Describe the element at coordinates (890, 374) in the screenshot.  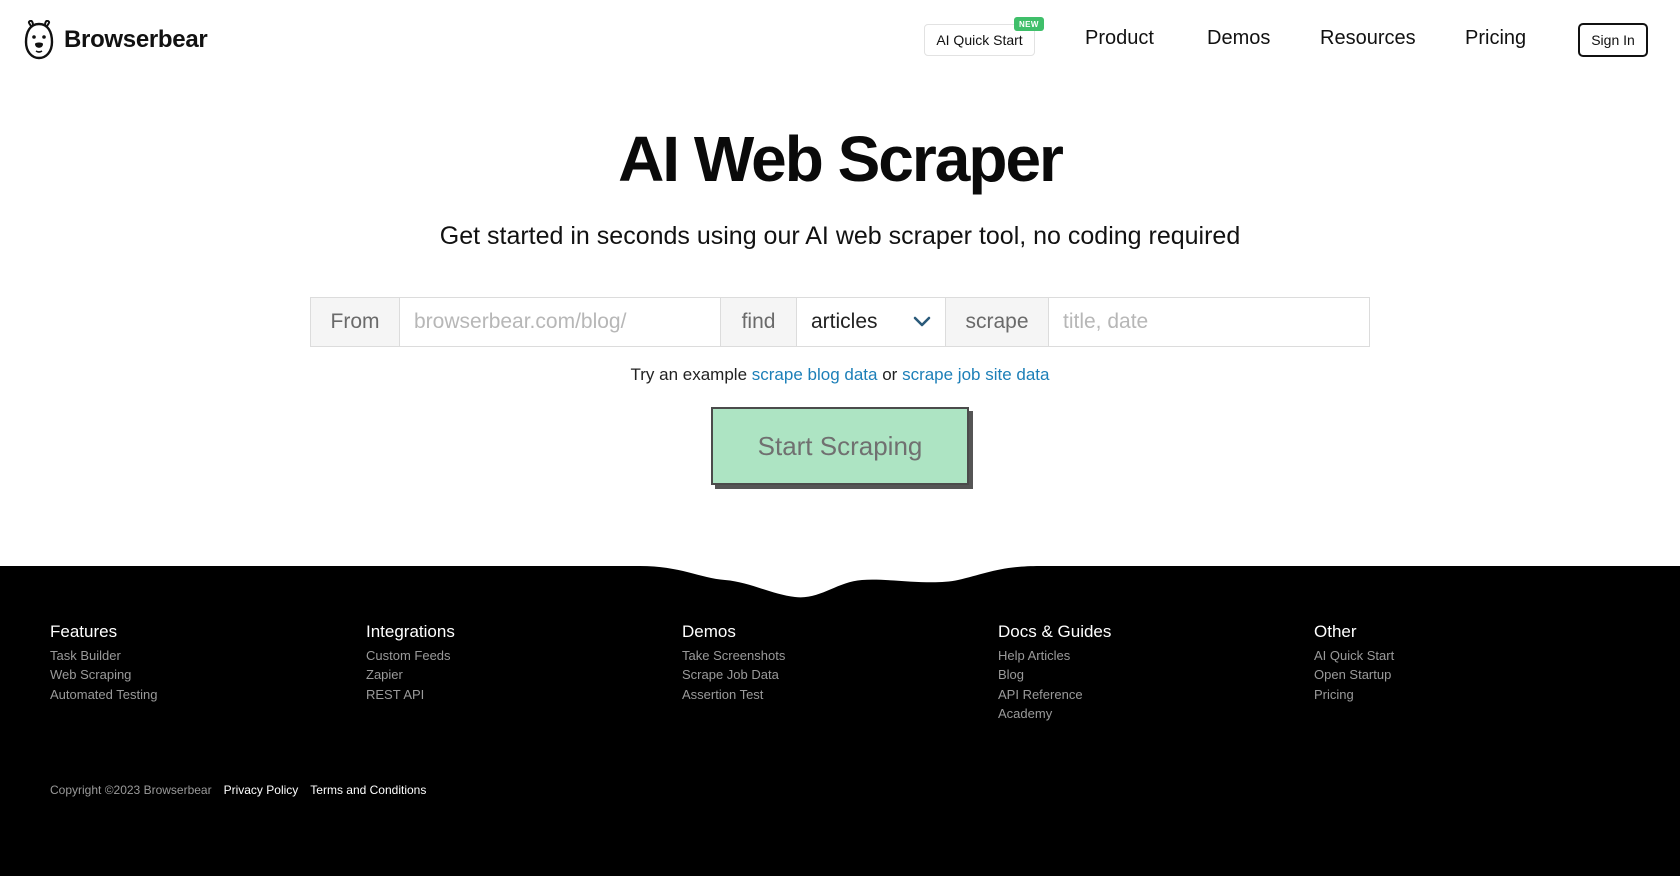
I see `example-joiner: or` at that location.